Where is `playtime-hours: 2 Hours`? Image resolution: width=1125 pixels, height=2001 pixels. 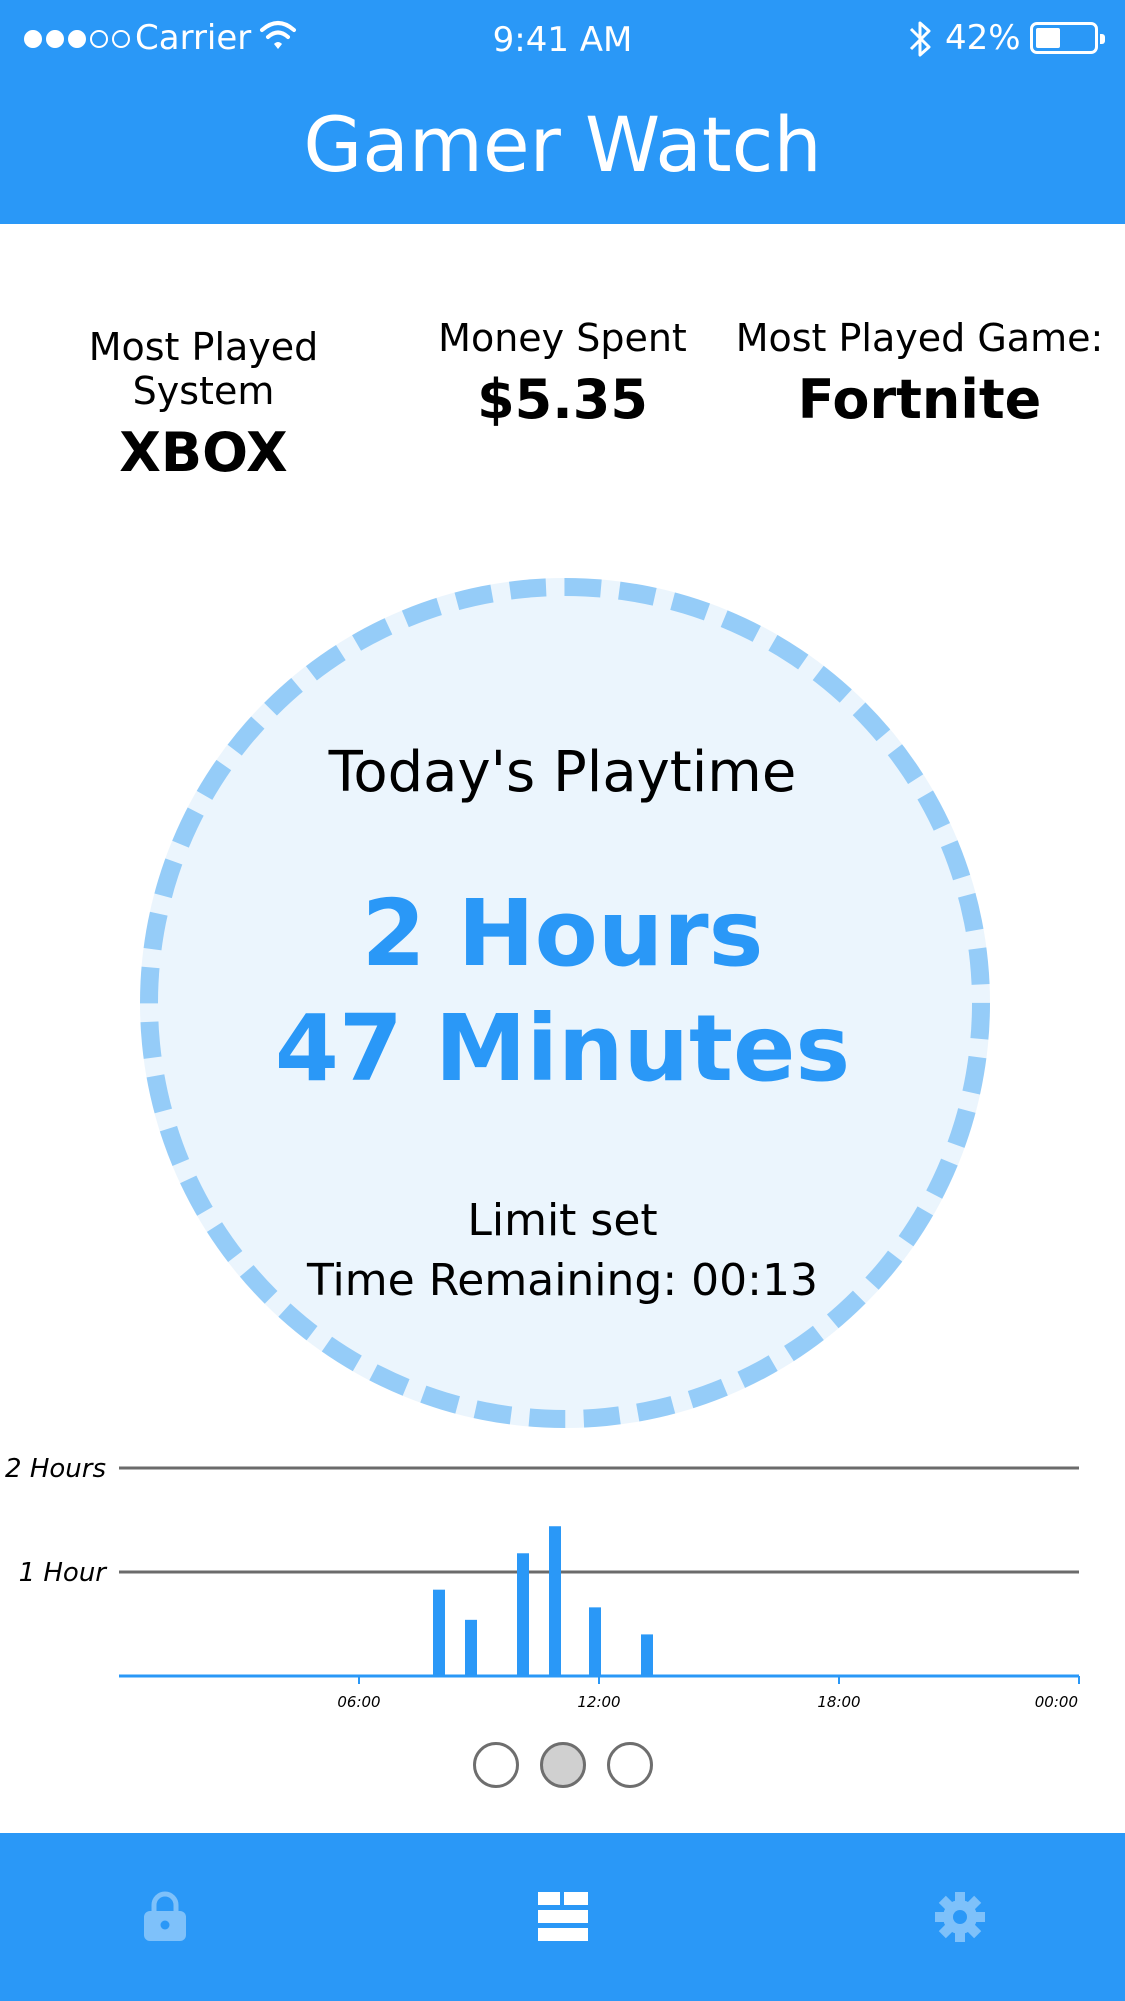
playtime-hours: 2 Hours is located at coordinates (562, 933).